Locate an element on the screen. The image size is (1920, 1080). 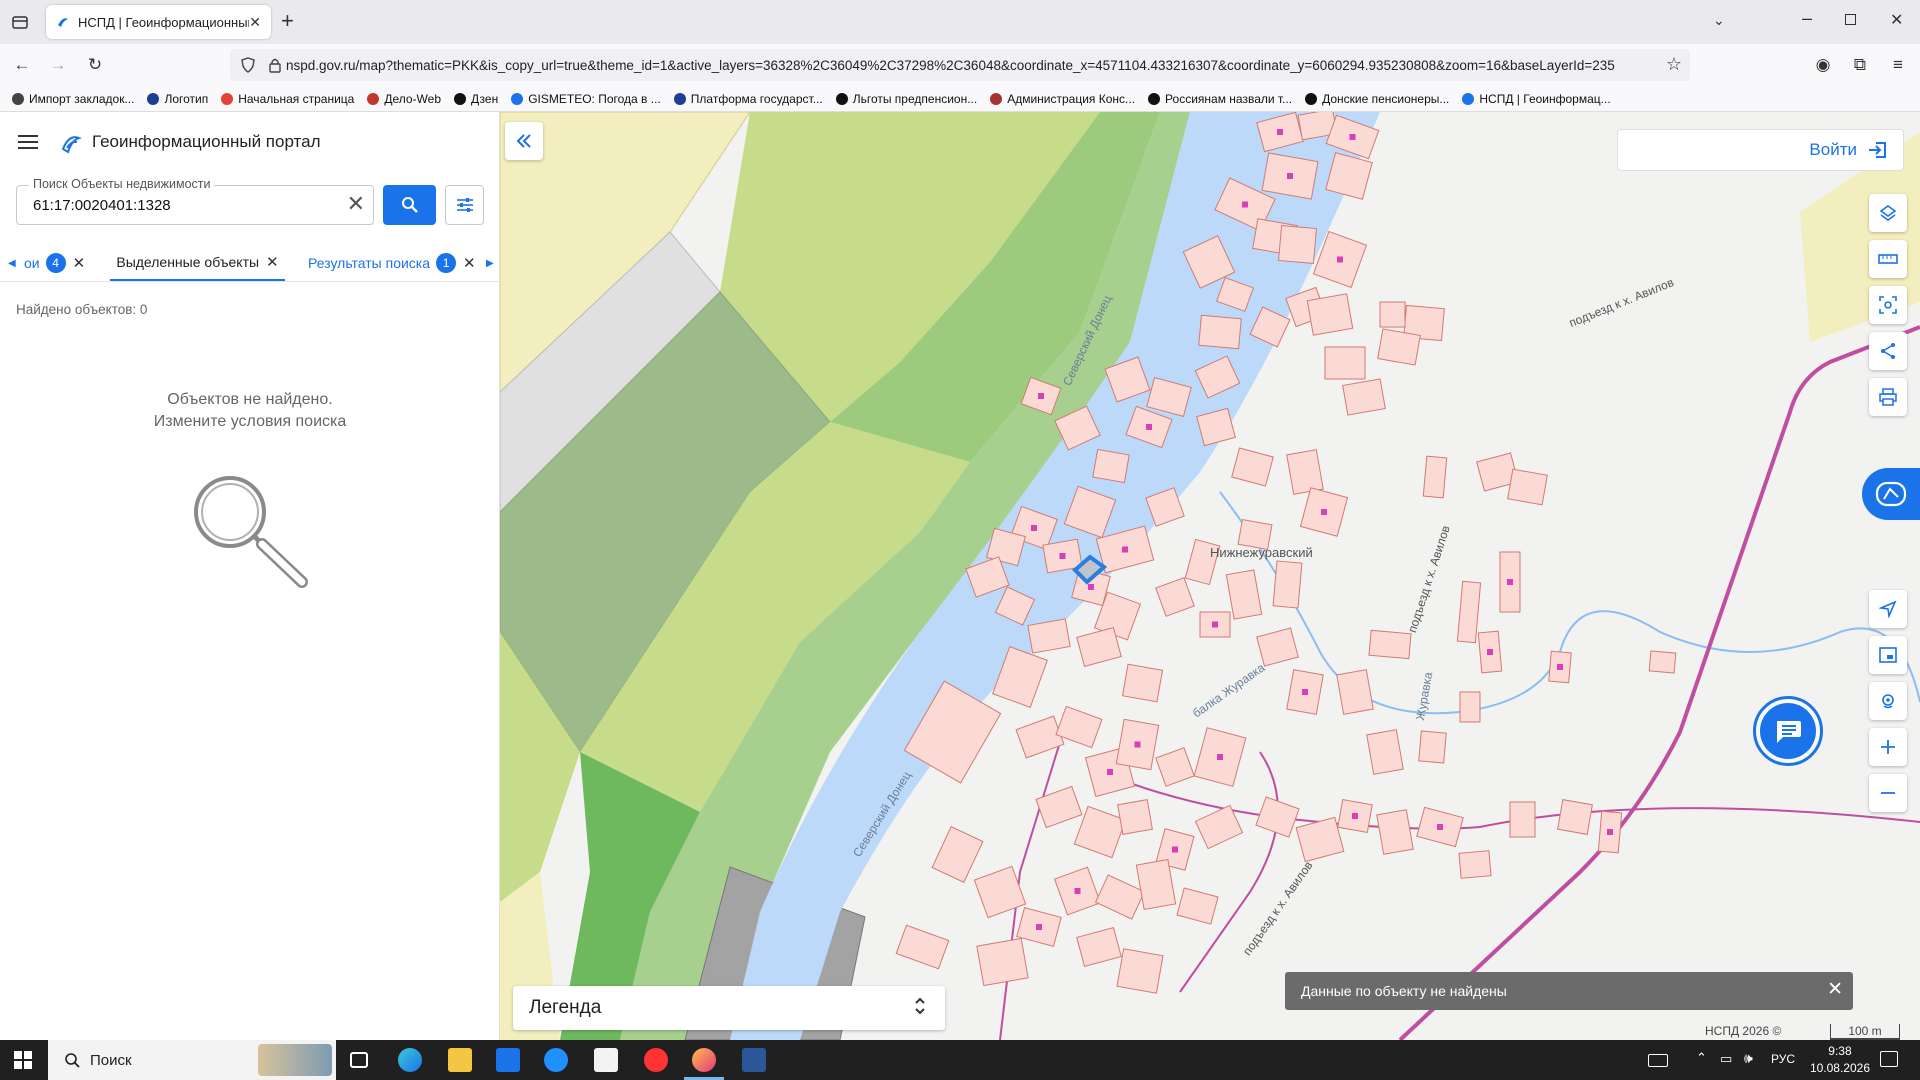
keyboard-icon is located at coordinates (1658, 1060).